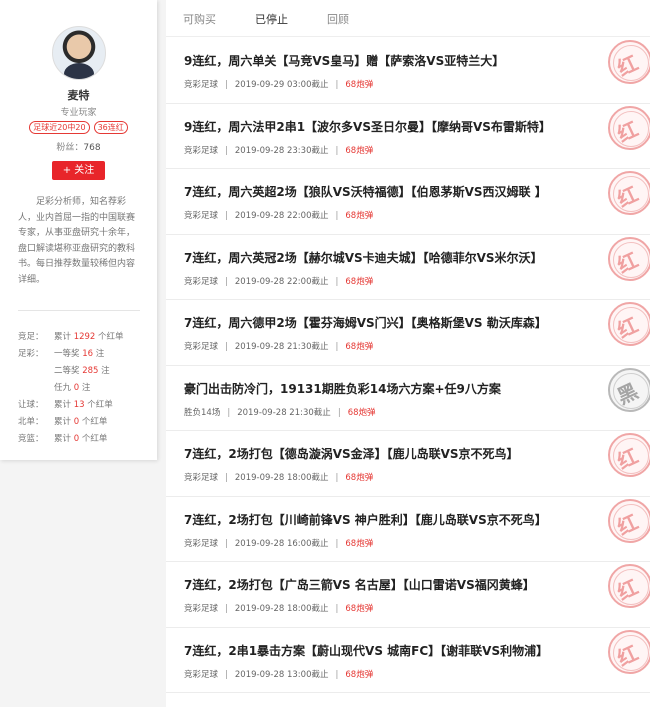  Describe the element at coordinates (342, 388) in the screenshot. I see `item-title: 豪门出击防冷门，19131期胜负彩14场六方案+任9八方案` at that location.